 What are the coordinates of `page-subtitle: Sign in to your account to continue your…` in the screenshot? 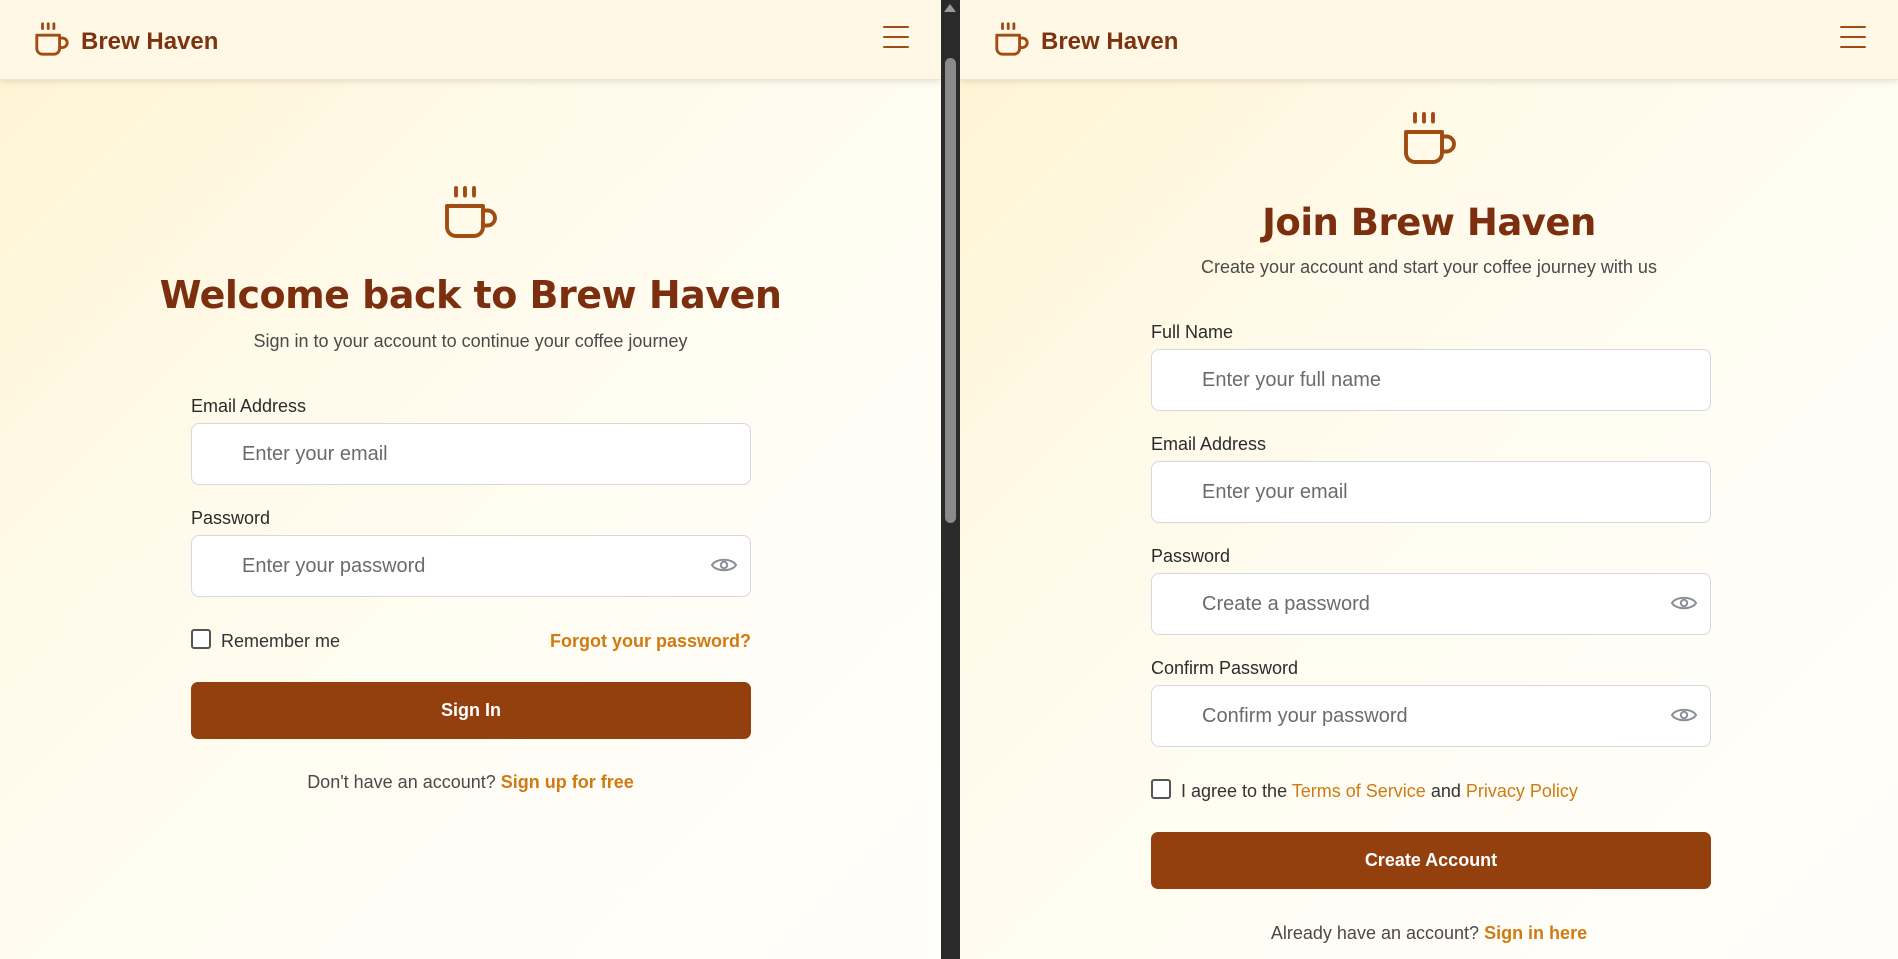 It's located at (470, 341).